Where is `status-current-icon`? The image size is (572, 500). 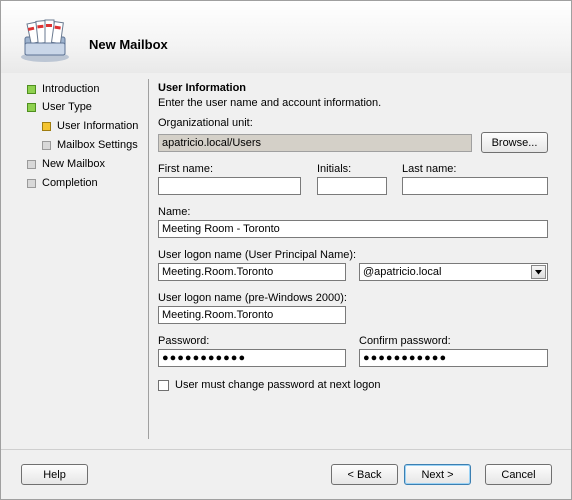
status-current-icon is located at coordinates (46, 126).